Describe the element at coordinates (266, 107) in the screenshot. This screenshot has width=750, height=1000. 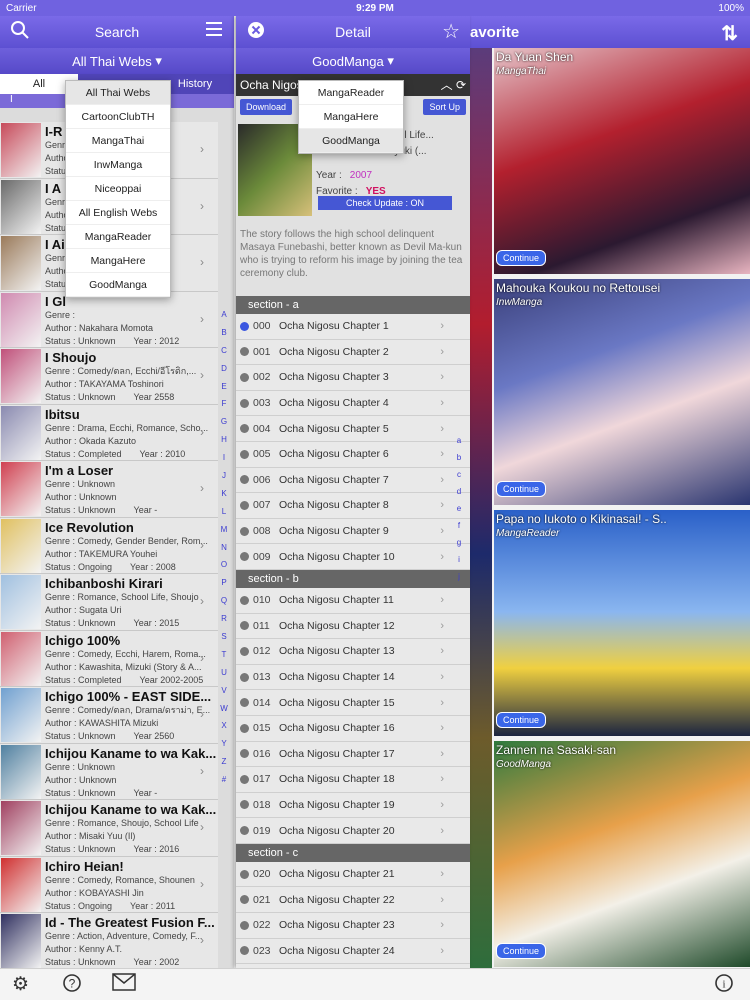
I see `download-button: Download` at that location.